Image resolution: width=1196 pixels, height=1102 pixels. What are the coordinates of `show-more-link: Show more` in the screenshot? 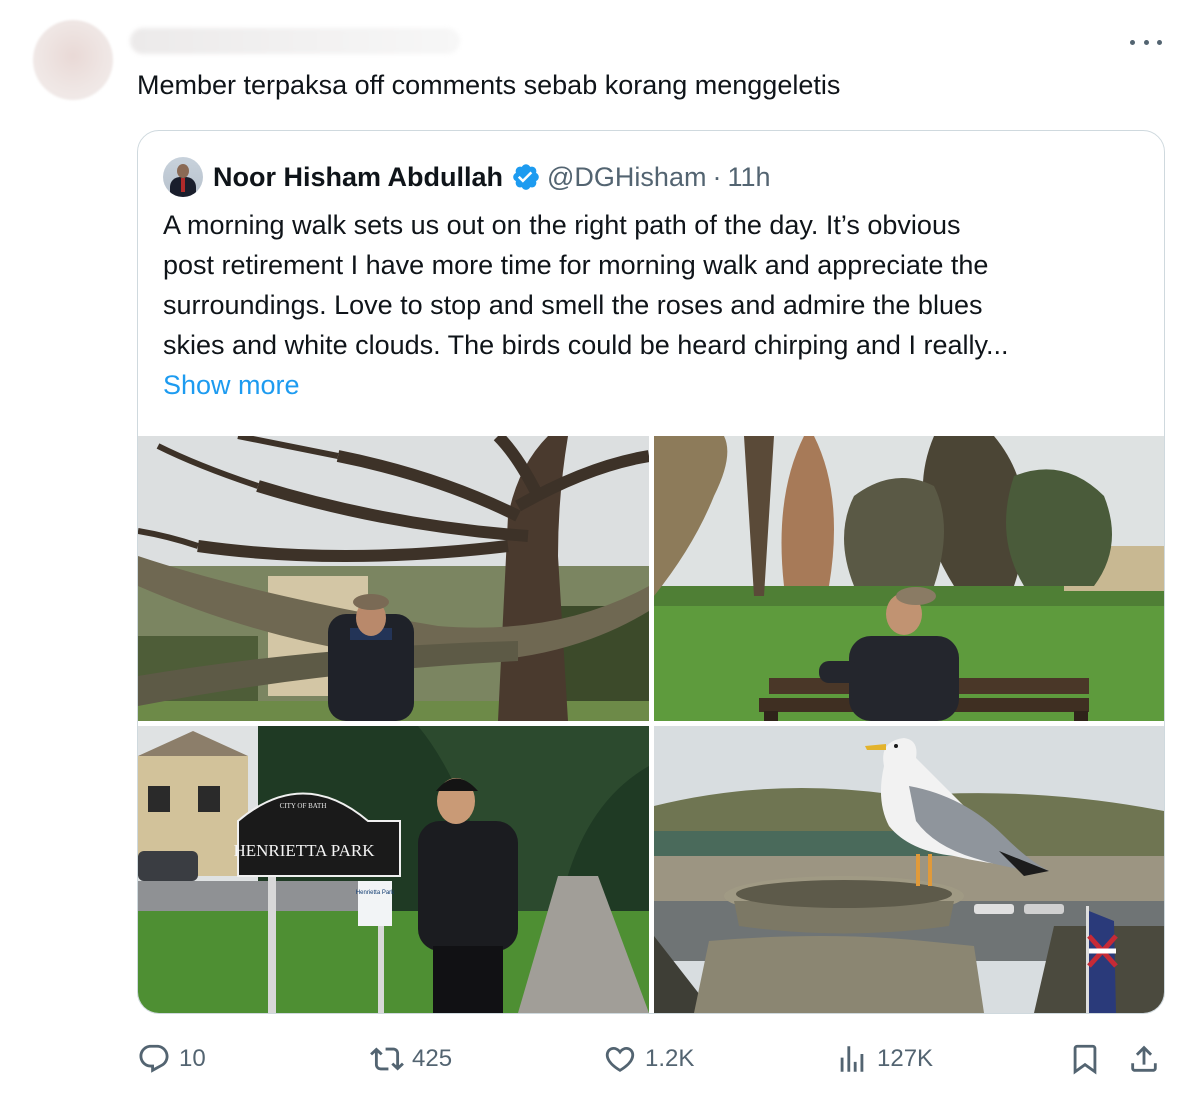 It's located at (231, 385).